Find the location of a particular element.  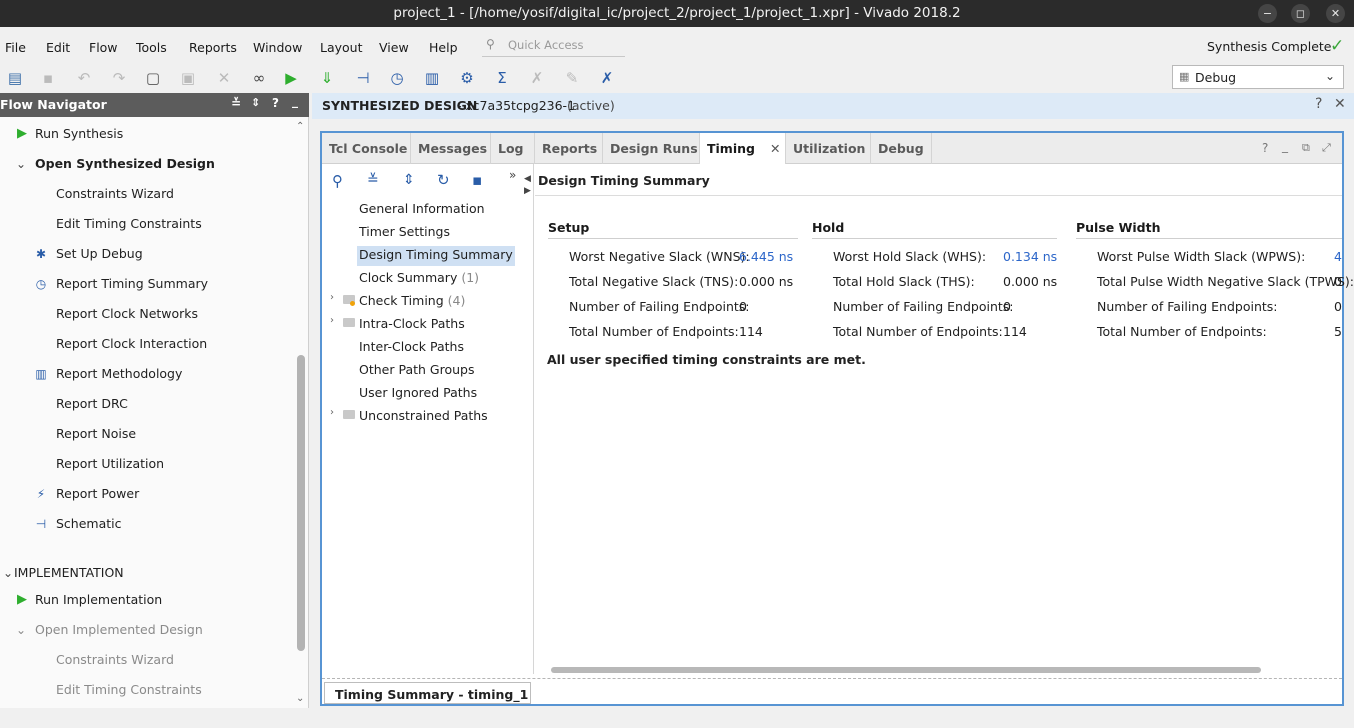

nav-report-power: Report Power is located at coordinates (97, 493).